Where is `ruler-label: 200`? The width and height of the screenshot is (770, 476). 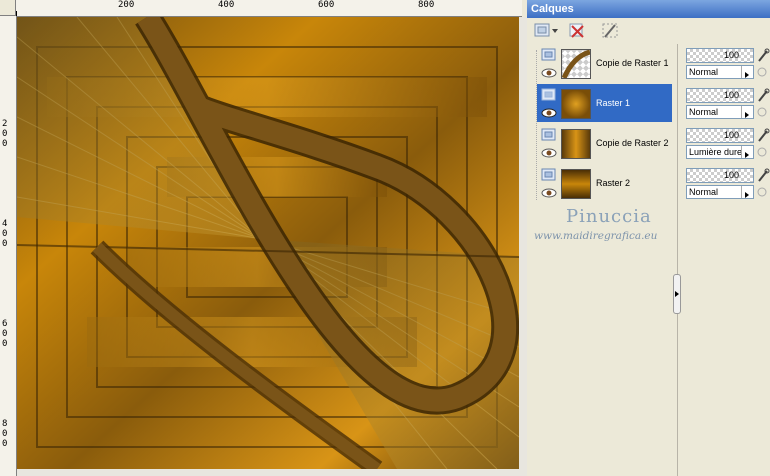 ruler-label: 200 is located at coordinates (126, 5).